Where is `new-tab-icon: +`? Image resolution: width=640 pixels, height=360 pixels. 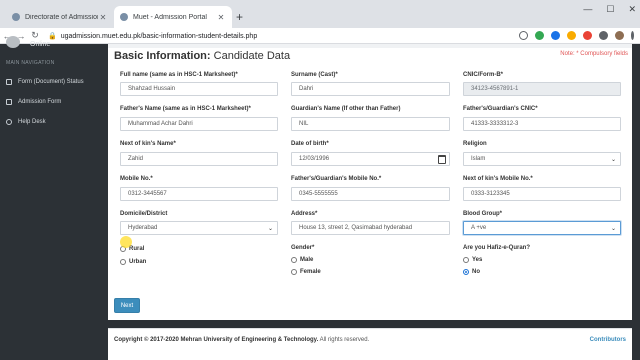 new-tab-icon: + is located at coordinates (239, 17).